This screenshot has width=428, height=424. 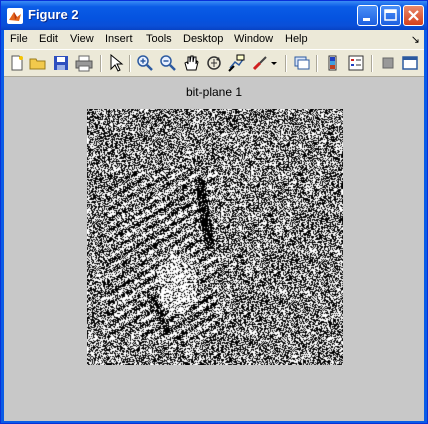 I want to click on open-file-icon, so click(x=38, y=63).